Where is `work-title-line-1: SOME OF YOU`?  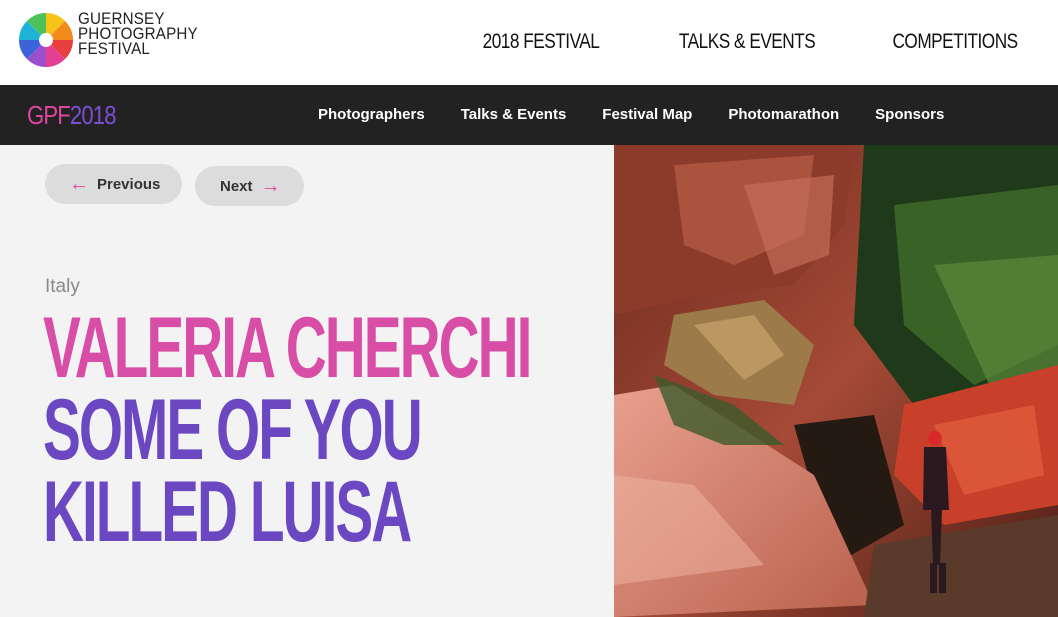 work-title-line-1: SOME OF YOU is located at coordinates (233, 430).